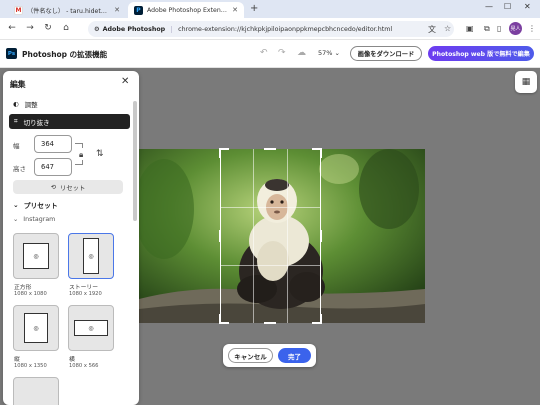 Image resolution: width=540 pixels, height=405 pixels. I want to click on undo-icon: ↶, so click(264, 53).